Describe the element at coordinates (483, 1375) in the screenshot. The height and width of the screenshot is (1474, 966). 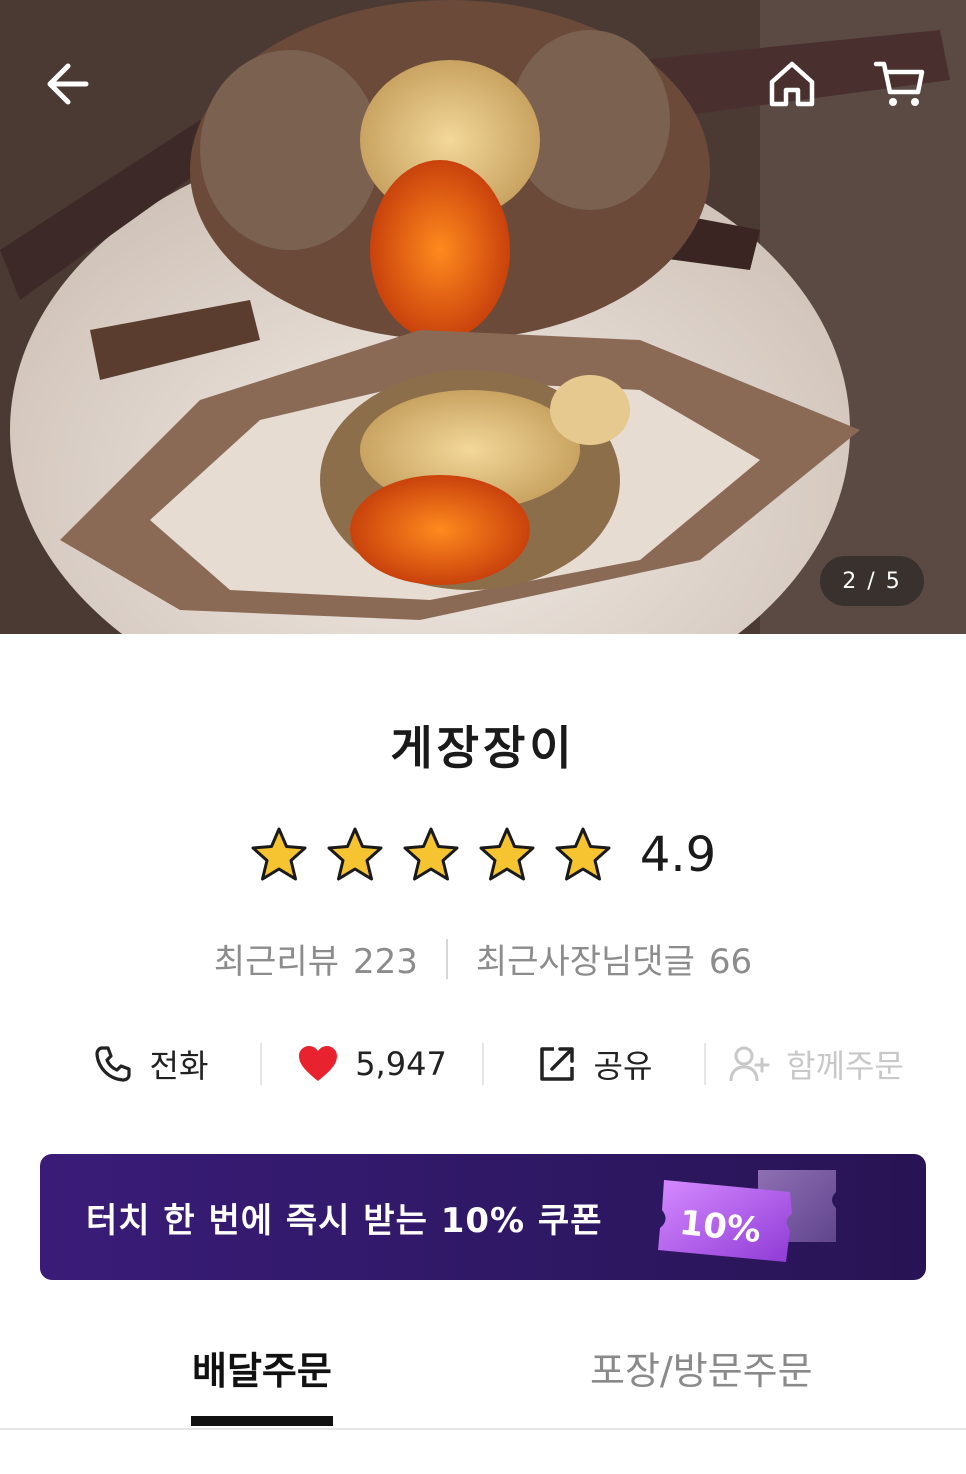
I see `order-type-tabs: 배달주문 포장/방문주문` at that location.